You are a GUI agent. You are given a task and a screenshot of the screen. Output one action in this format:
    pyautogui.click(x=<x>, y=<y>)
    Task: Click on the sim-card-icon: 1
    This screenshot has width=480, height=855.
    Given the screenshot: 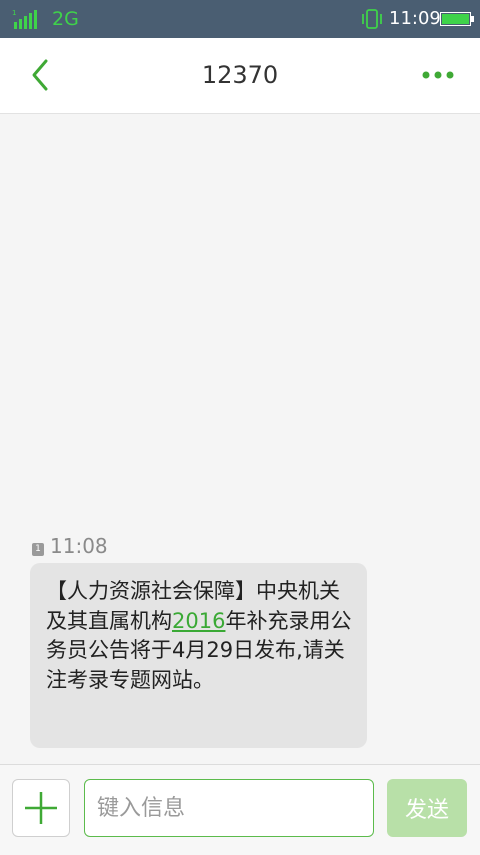 What is the action you would take?
    pyautogui.click(x=38, y=549)
    